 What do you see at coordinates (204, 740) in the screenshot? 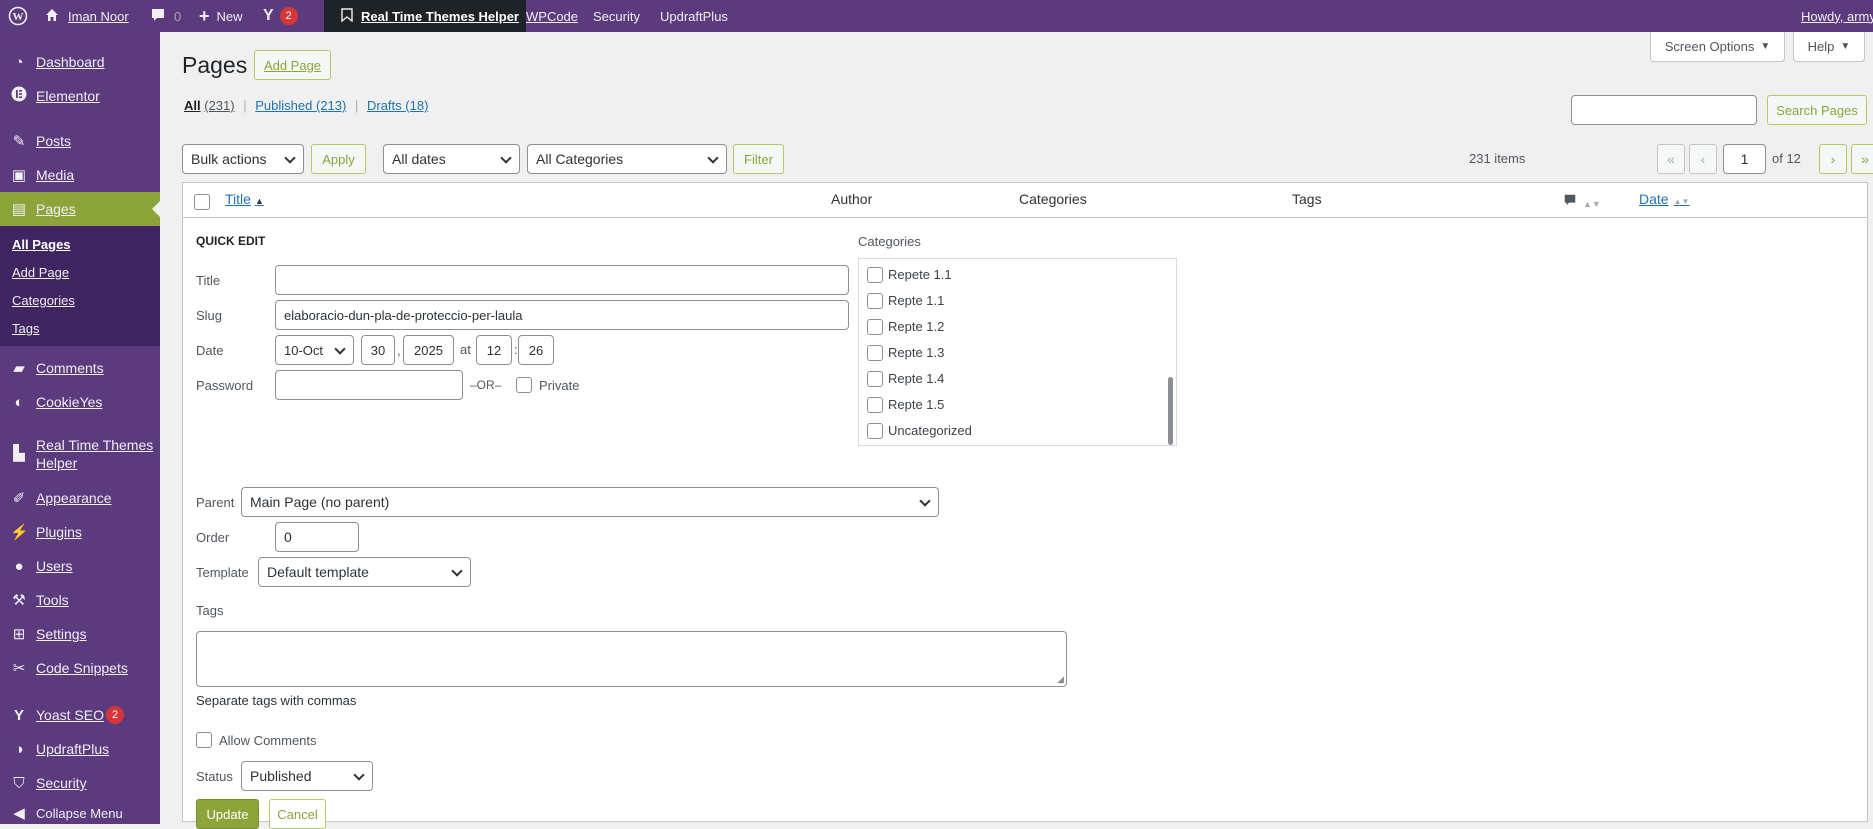
I see `allow-comments-checkbox` at bounding box center [204, 740].